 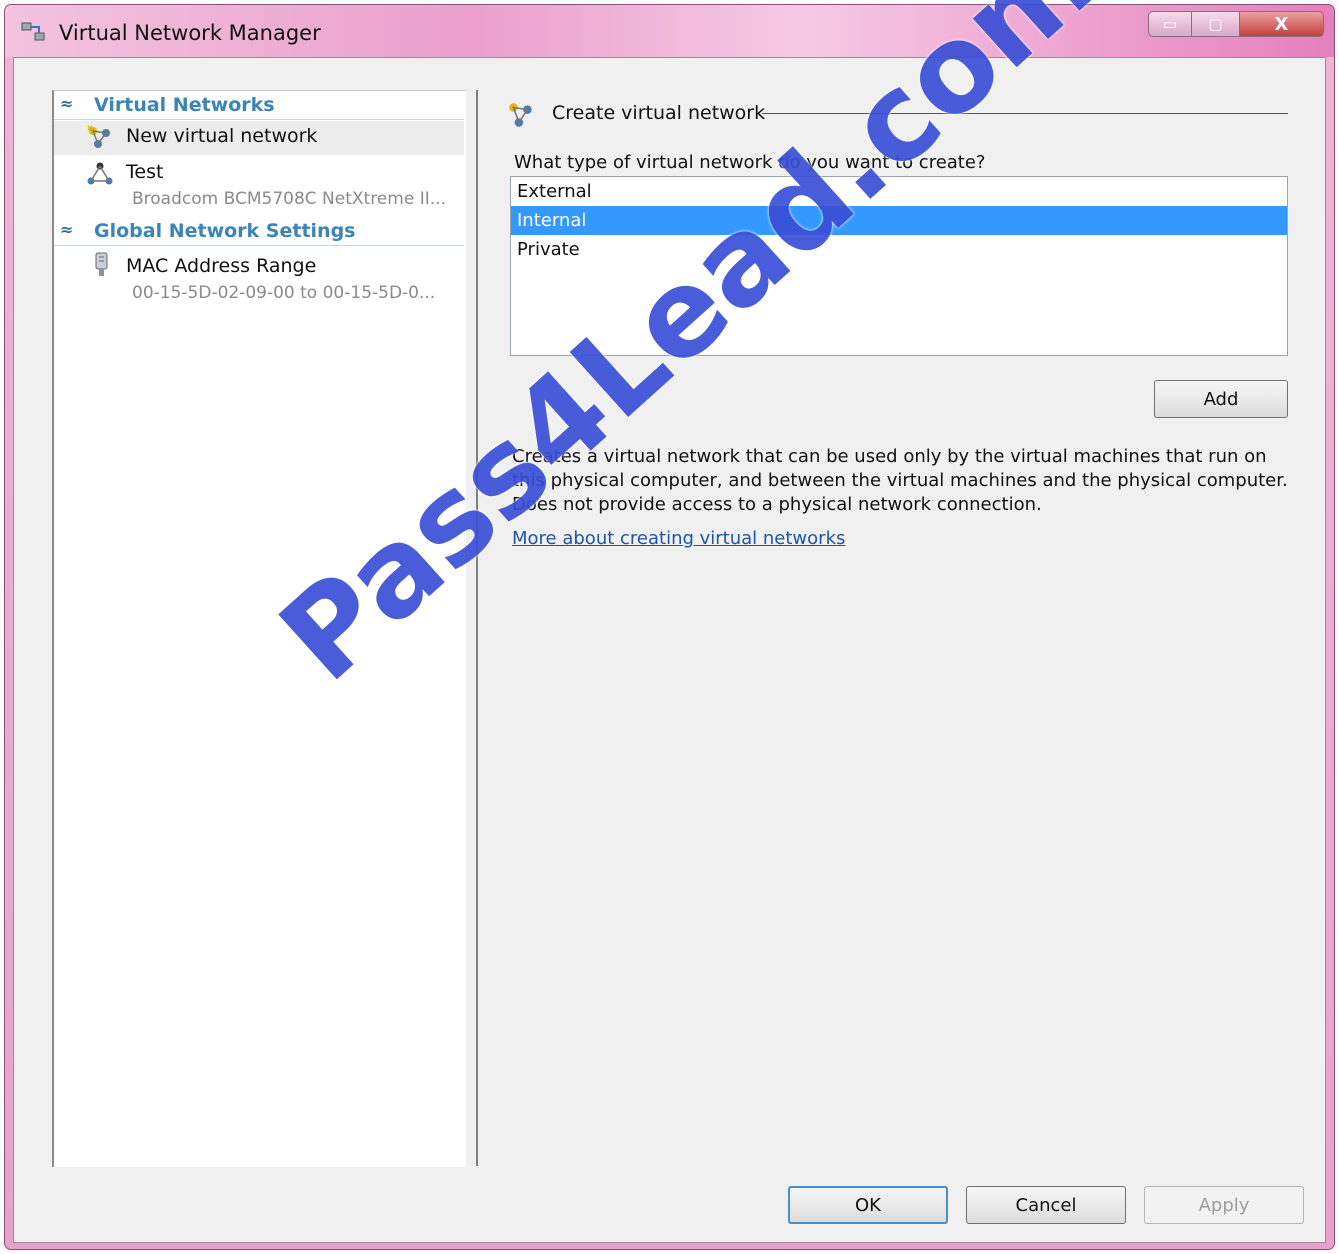 What do you see at coordinates (868, 1205) in the screenshot?
I see `ok-button: OK` at bounding box center [868, 1205].